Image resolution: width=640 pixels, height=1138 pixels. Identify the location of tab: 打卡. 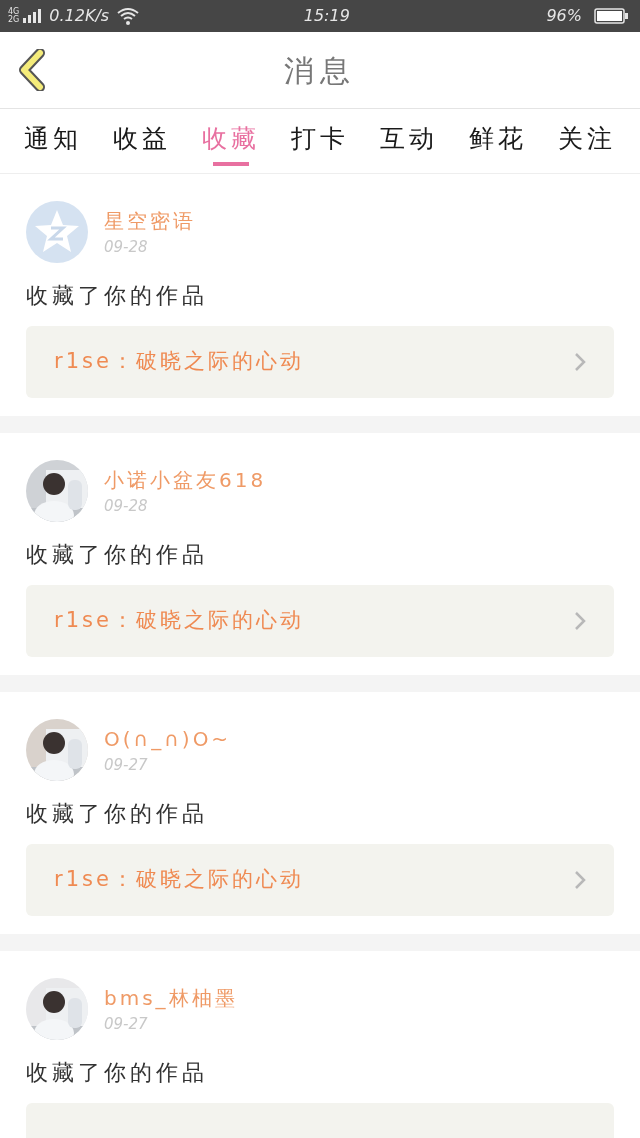
(320, 141).